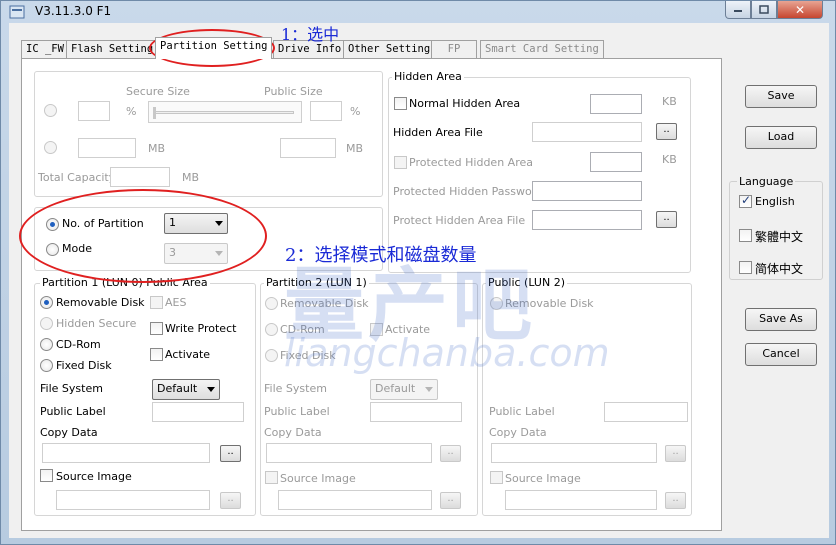 This screenshot has height=545, width=836. What do you see at coordinates (587, 220) in the screenshot?
I see `protect-file-input` at bounding box center [587, 220].